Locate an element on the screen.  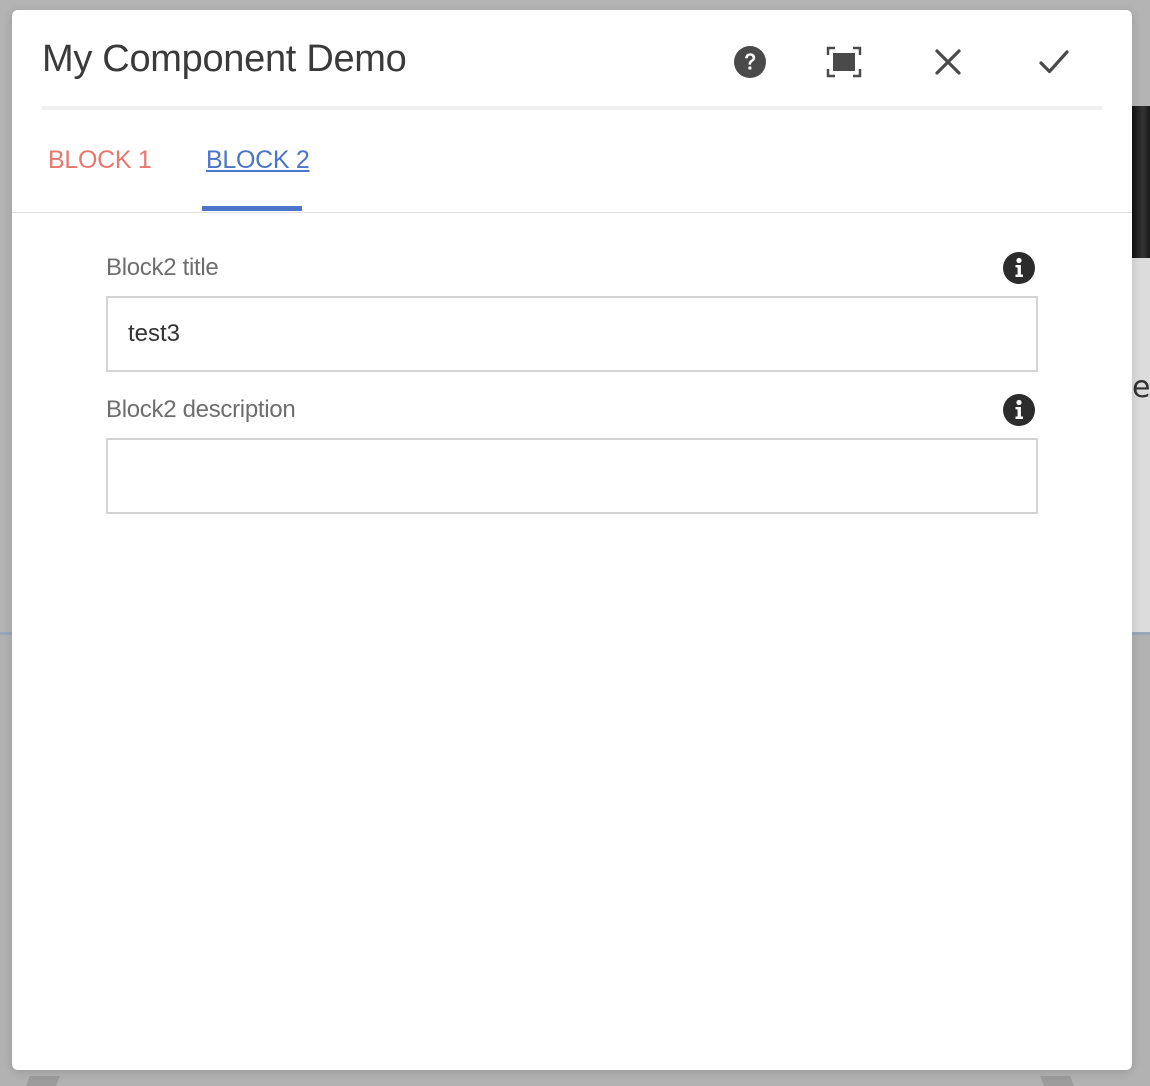
tab-block-1: BLOCK 1 is located at coordinates (100, 160).